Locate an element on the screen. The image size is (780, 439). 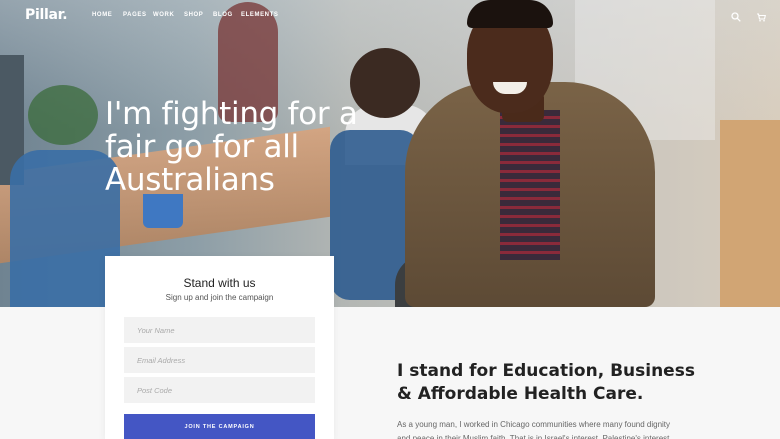
nav-item-elements: ELEMENTS is located at coordinates (259, 15).